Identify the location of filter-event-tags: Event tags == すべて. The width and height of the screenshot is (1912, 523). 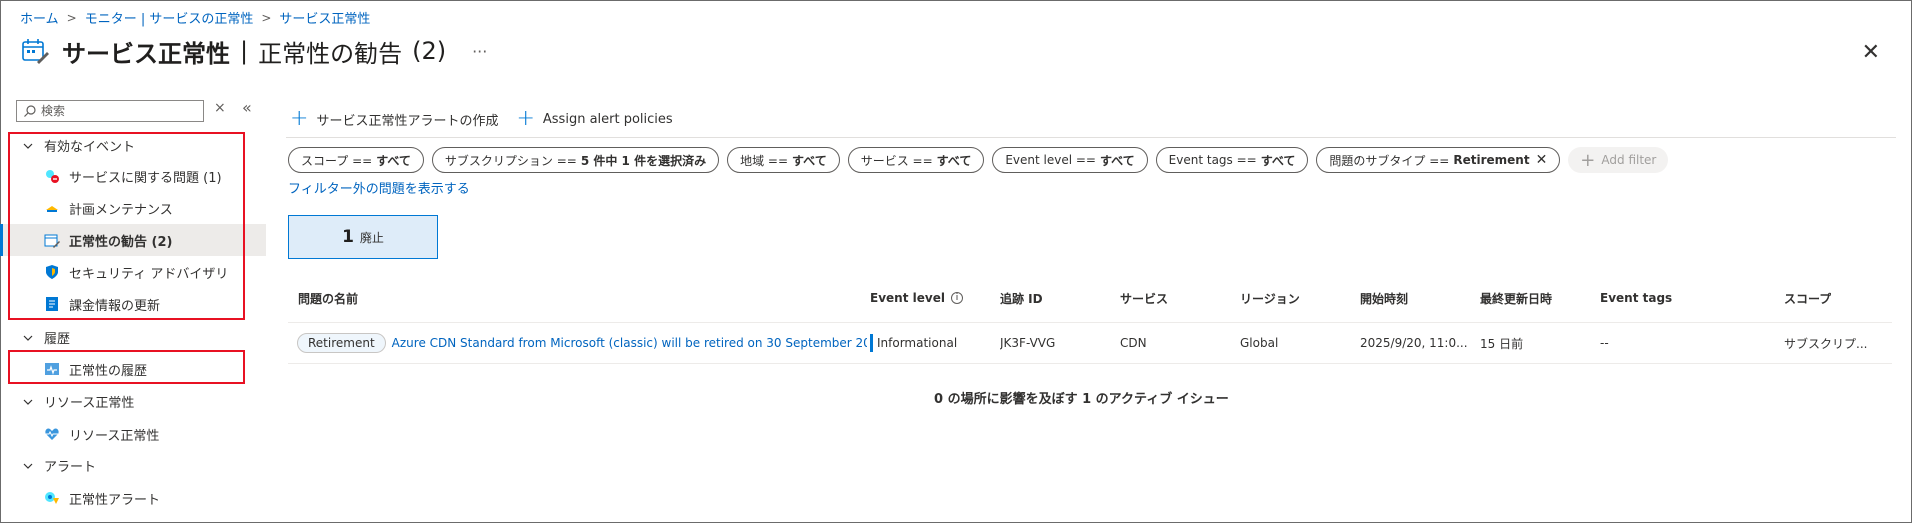
(1232, 160).